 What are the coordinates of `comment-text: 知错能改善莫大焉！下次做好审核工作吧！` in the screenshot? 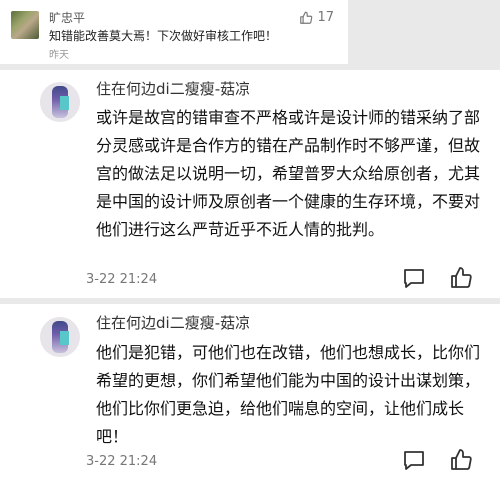 It's located at (163, 36).